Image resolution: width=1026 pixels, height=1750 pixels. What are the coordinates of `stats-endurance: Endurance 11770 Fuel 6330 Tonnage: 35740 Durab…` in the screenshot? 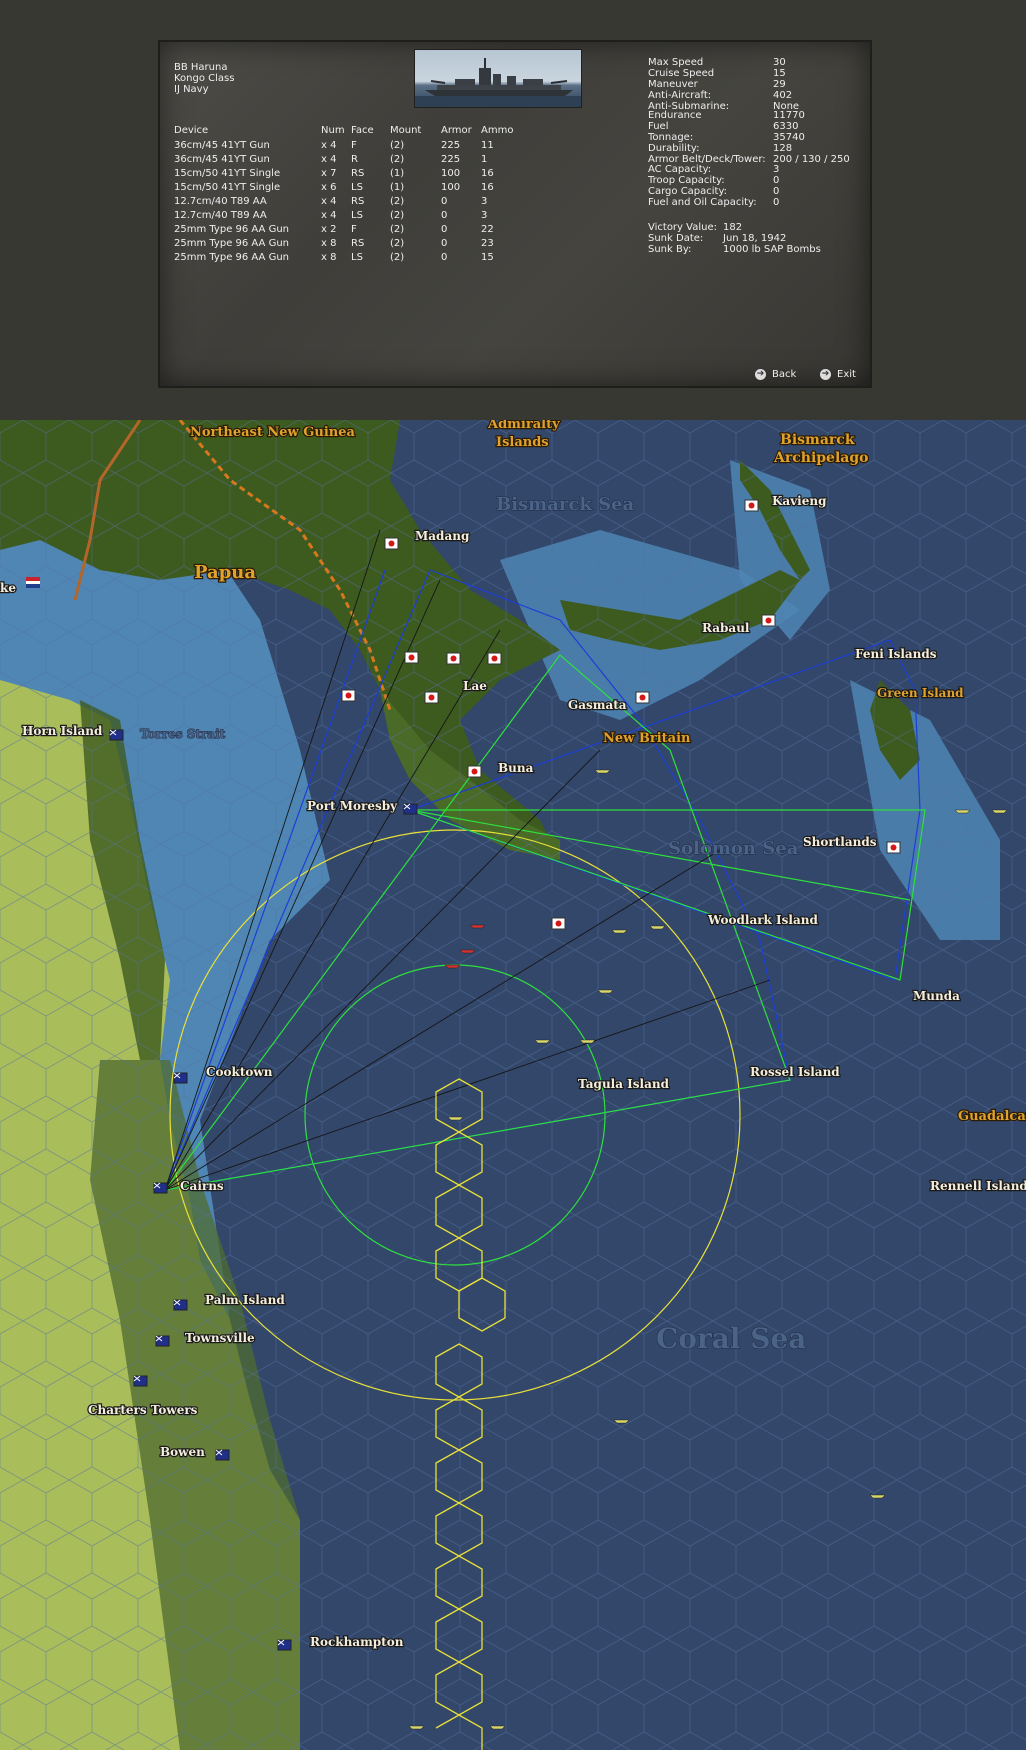 It's located at (749, 137).